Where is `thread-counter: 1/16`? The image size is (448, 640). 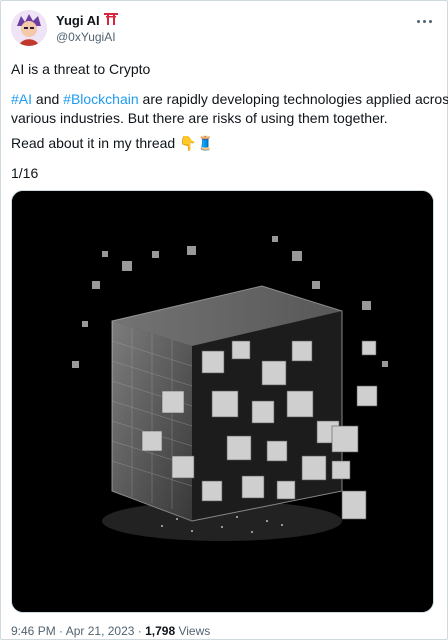 thread-counter: 1/16 is located at coordinates (25, 173).